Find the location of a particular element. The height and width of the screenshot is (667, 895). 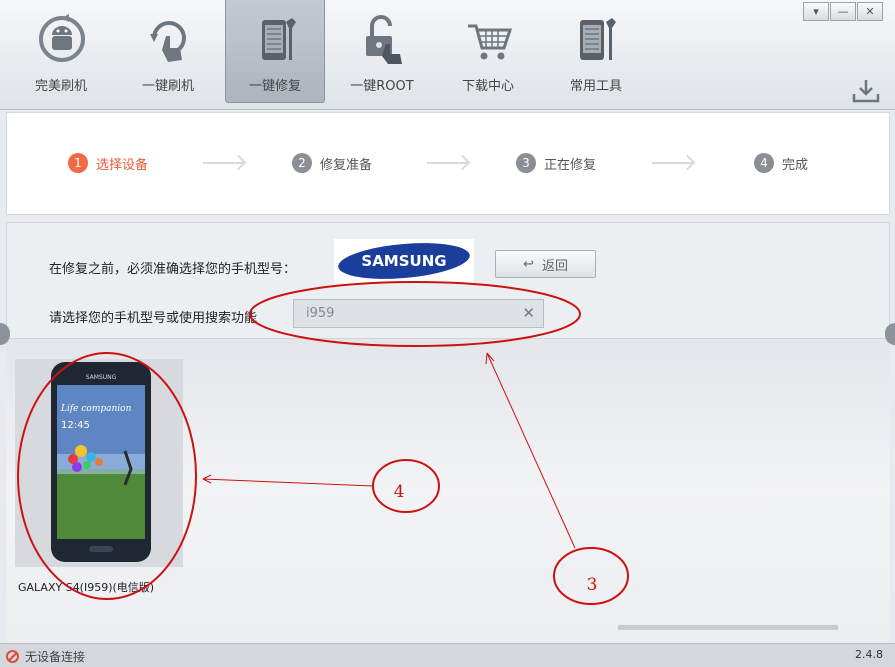

toolbar-label: 一键ROOT is located at coordinates (382, 86).